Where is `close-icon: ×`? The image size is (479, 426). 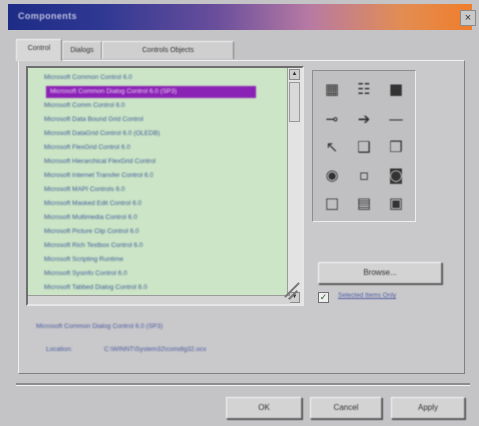 close-icon: × is located at coordinates (468, 18).